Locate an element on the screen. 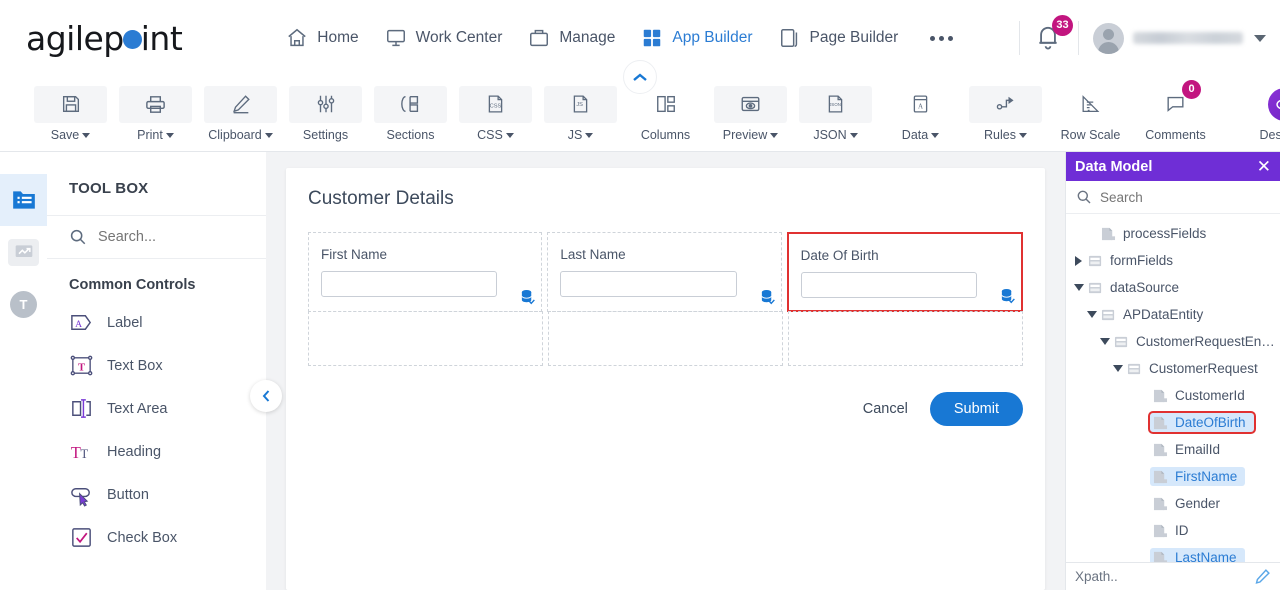  toolbox-item-check-box: Check Box is located at coordinates (156, 537).